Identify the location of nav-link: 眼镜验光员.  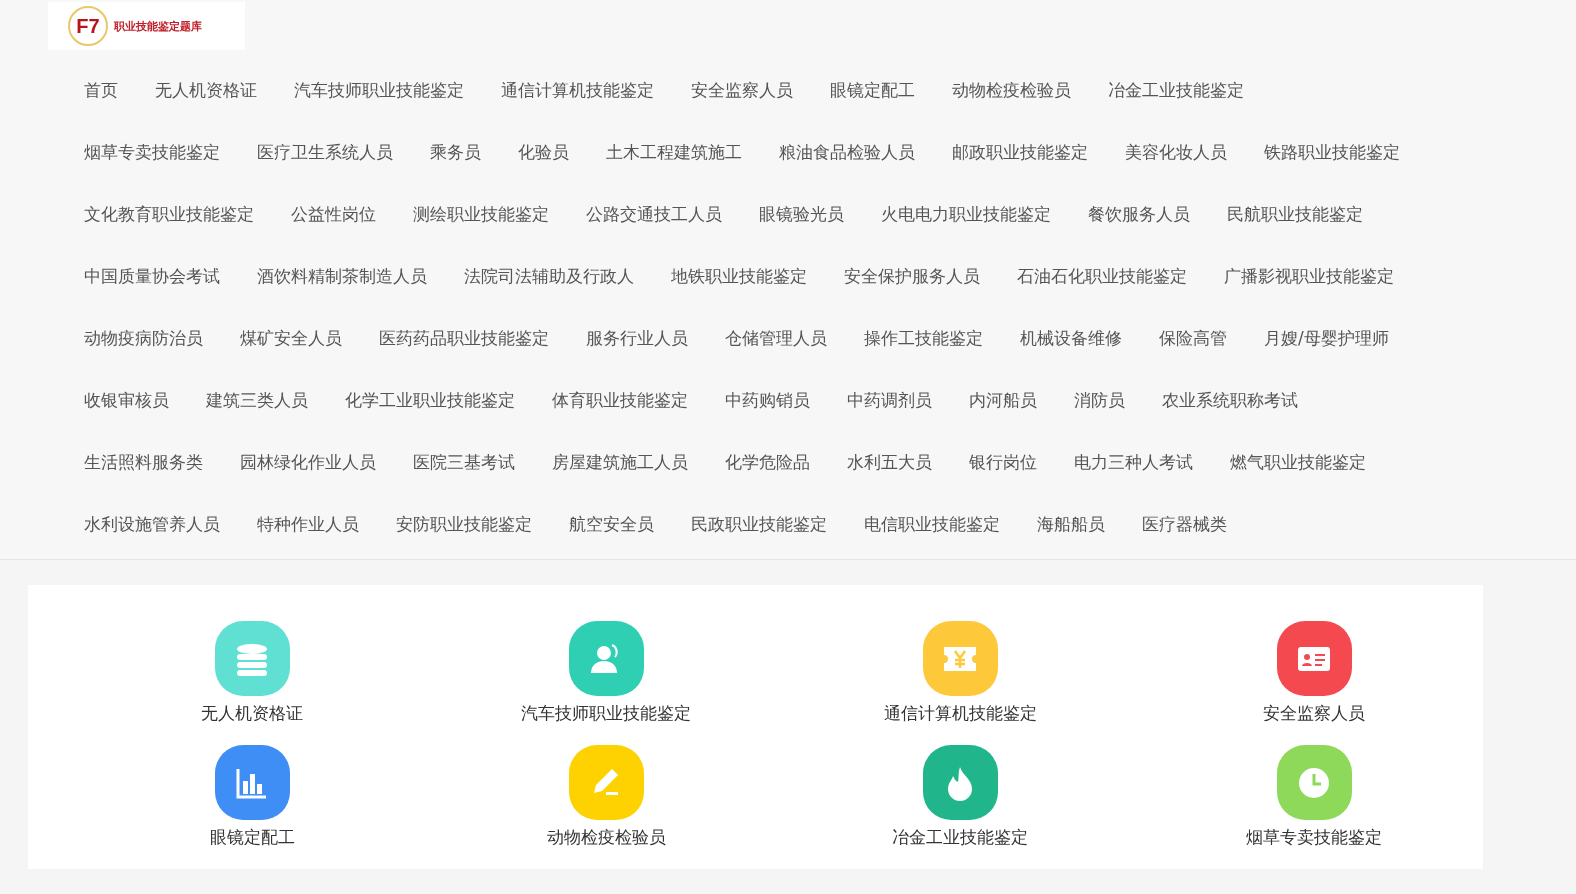
(801, 214).